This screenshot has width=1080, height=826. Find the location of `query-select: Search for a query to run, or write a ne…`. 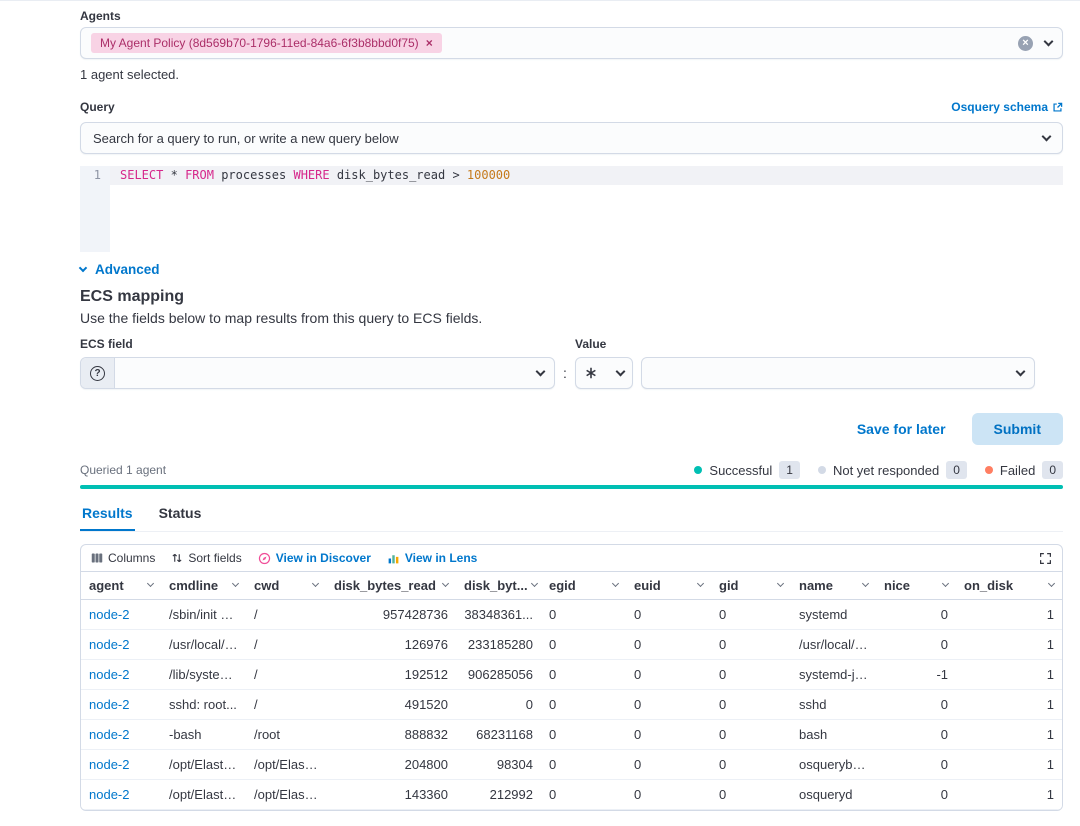

query-select: Search for a query to run, or write a ne… is located at coordinates (571, 138).